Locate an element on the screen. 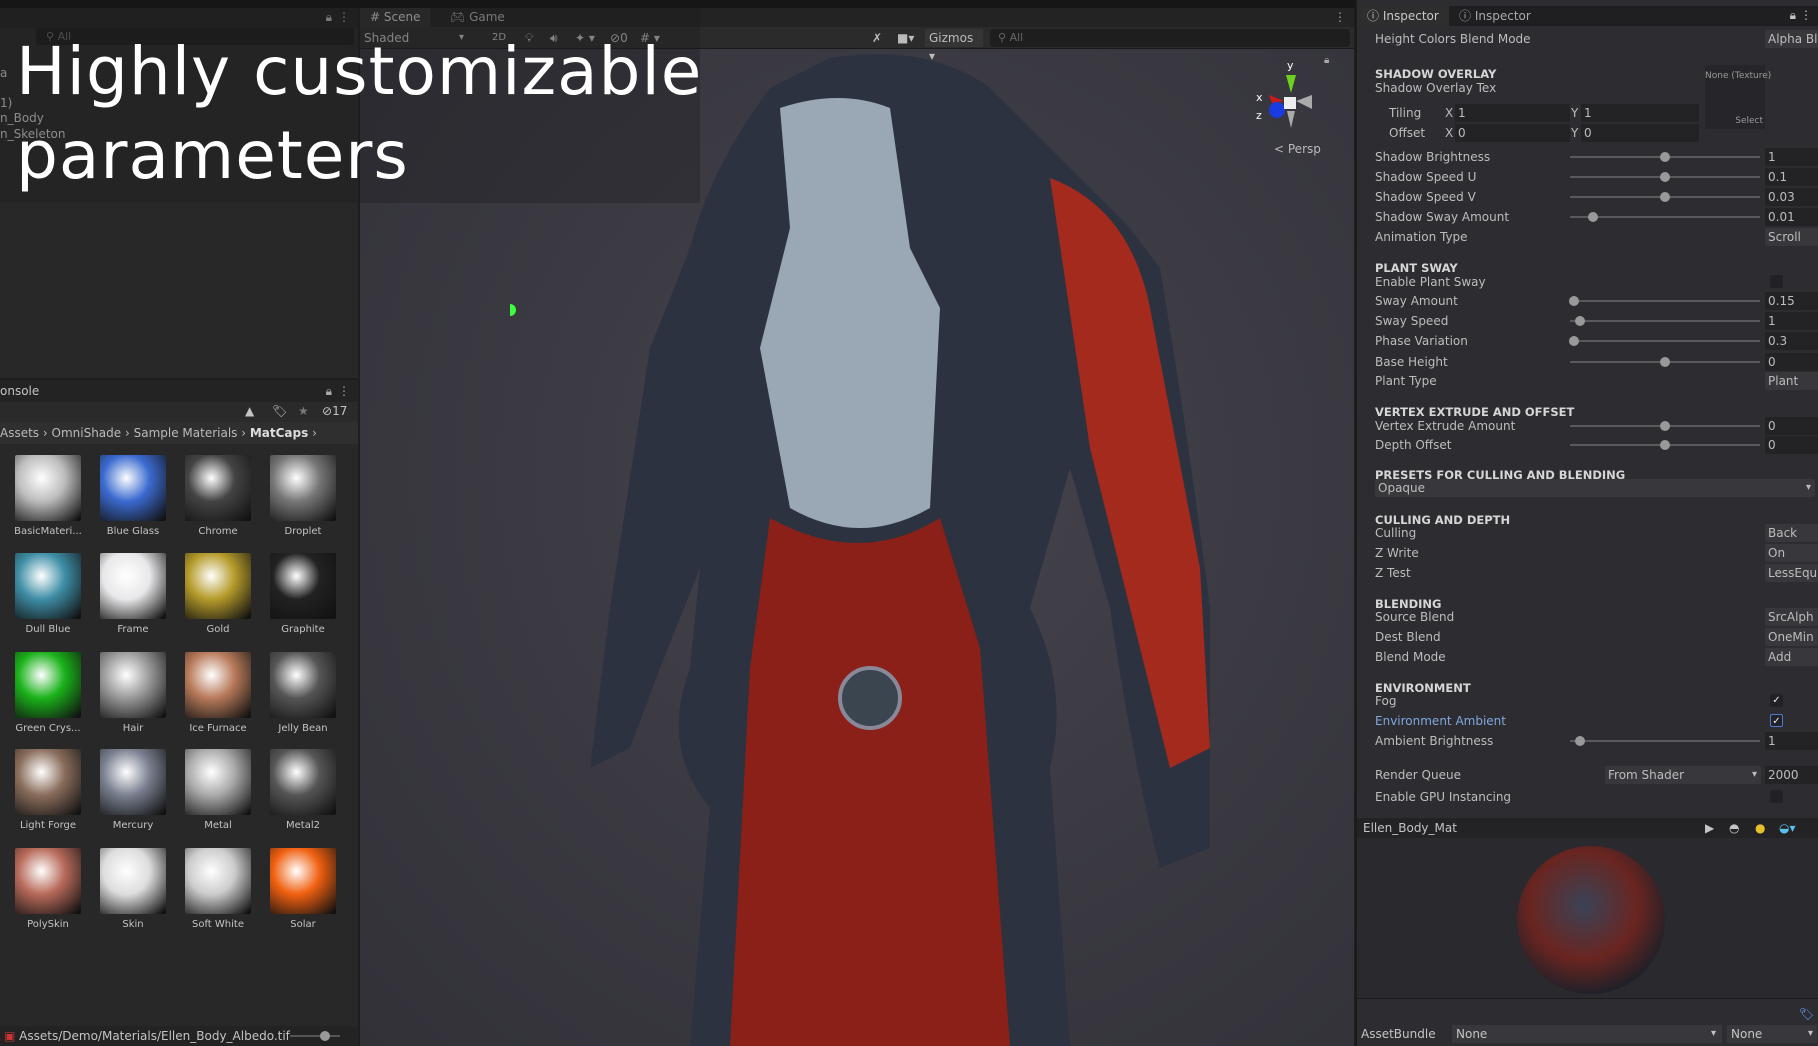 This screenshot has width=1818, height=1046. breadcrumb-item: OmniShade is located at coordinates (87, 433).